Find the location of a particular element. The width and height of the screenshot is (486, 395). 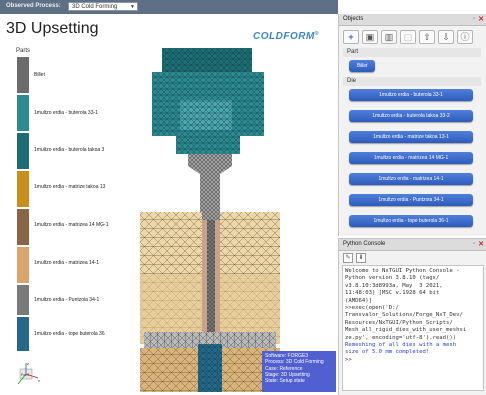

axis-pos-label: Pos 2 is located at coordinates (25, 375).